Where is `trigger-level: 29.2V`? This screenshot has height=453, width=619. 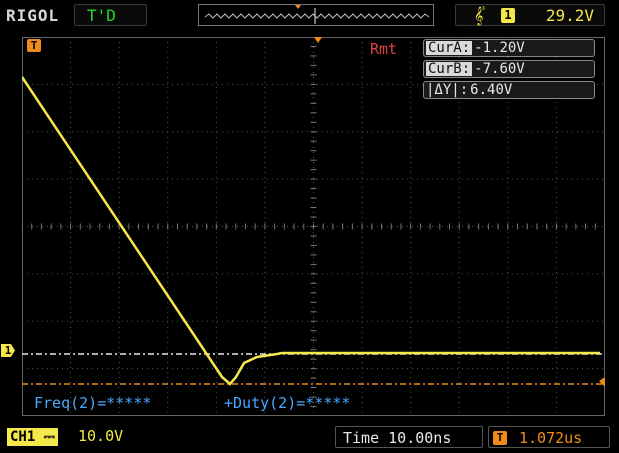 trigger-level: 29.2V is located at coordinates (569, 15).